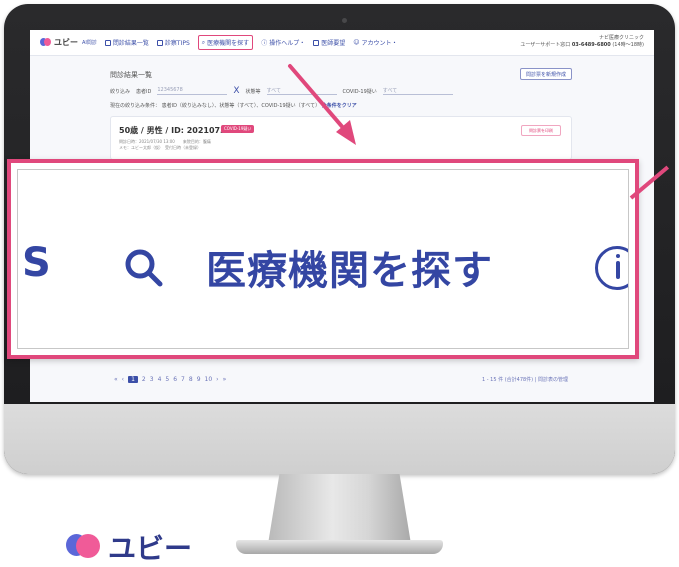 The image size is (679, 567). What do you see at coordinates (170, 379) in the screenshot?
I see `pagination: « ‹ 1 2 3 4 5 6 7 8 9 10 › »` at bounding box center [170, 379].